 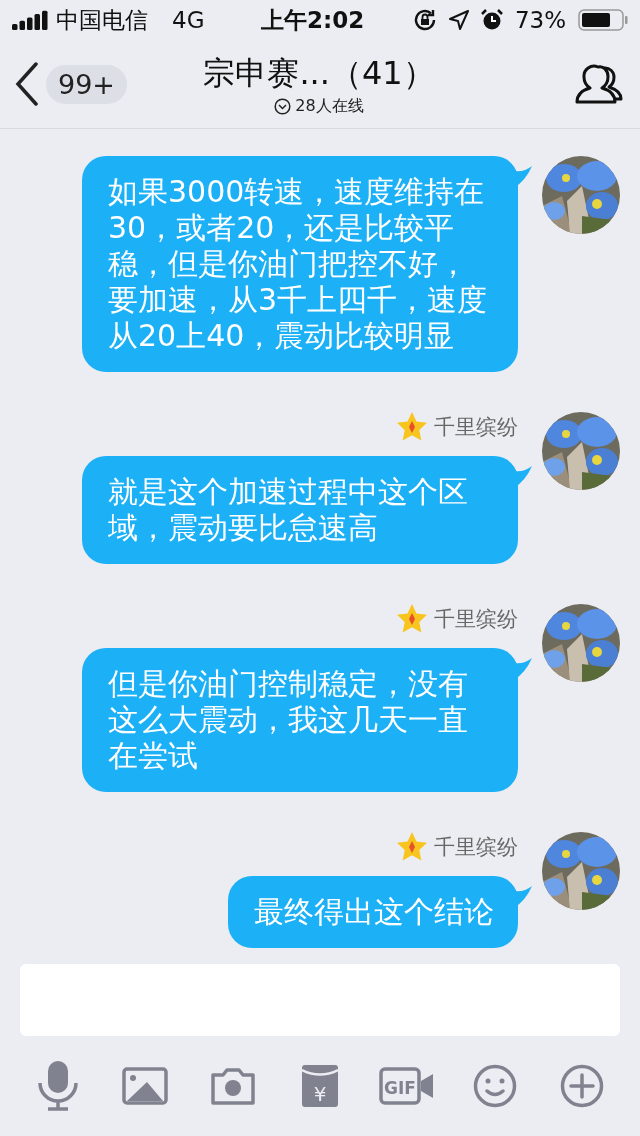 What do you see at coordinates (494, 1086) in the screenshot?
I see `emoji-icon` at bounding box center [494, 1086].